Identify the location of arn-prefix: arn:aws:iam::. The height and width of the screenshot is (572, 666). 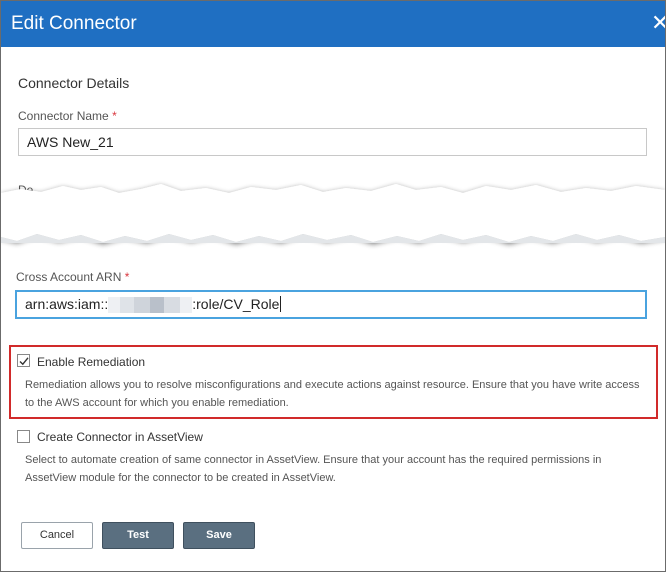
(67, 304).